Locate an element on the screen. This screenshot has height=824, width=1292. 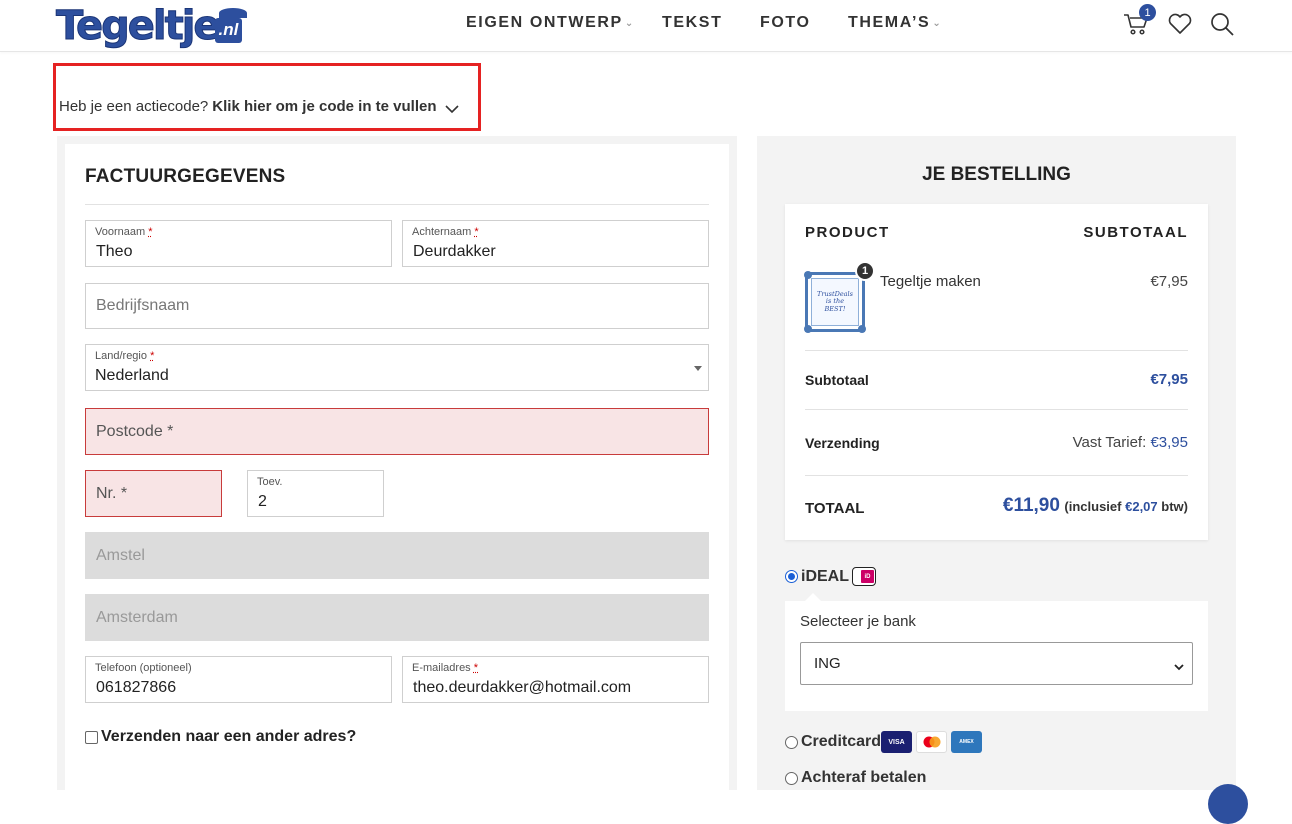
product-name: Tegeltje maken is located at coordinates (930, 281).